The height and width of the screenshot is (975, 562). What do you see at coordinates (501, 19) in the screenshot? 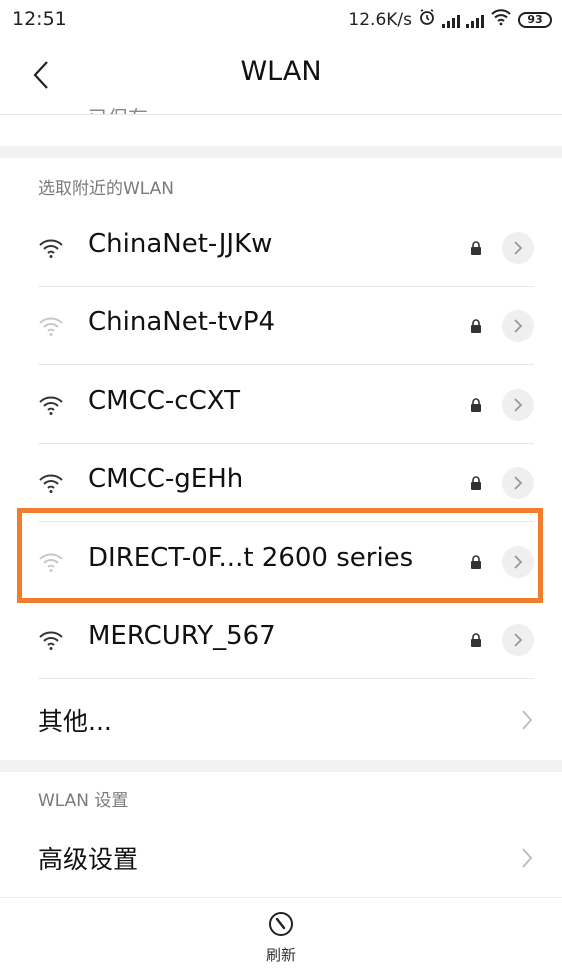
I see `wifi-status-icon` at bounding box center [501, 19].